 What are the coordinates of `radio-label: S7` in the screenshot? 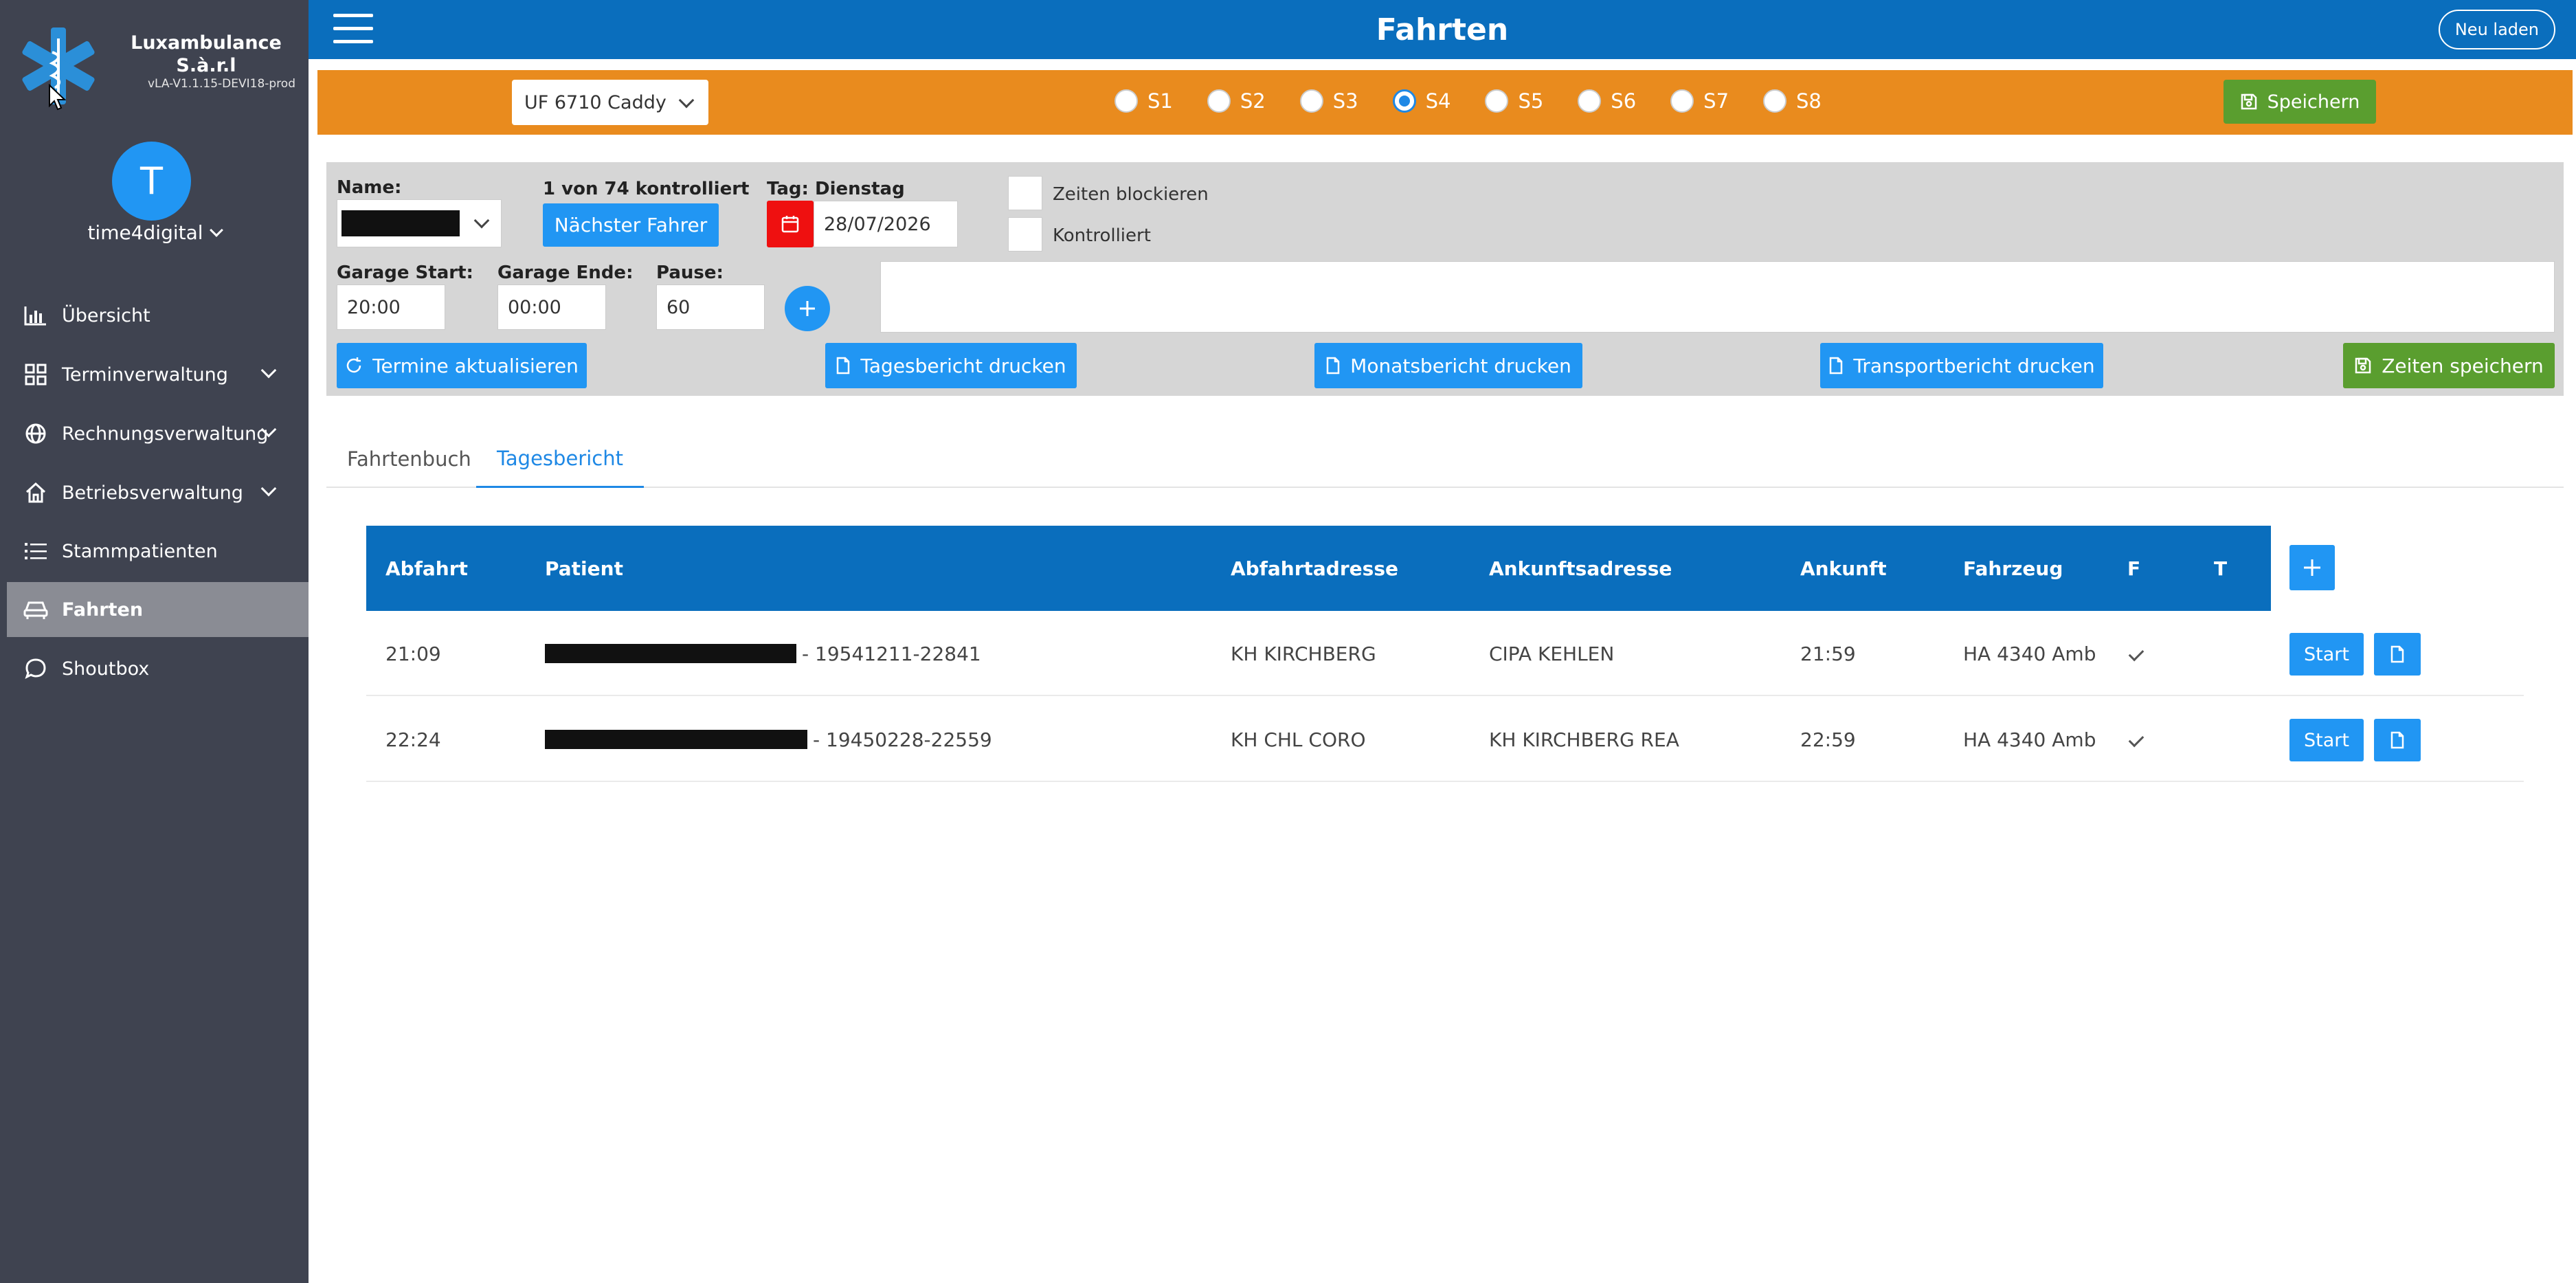 It's located at (1716, 101).